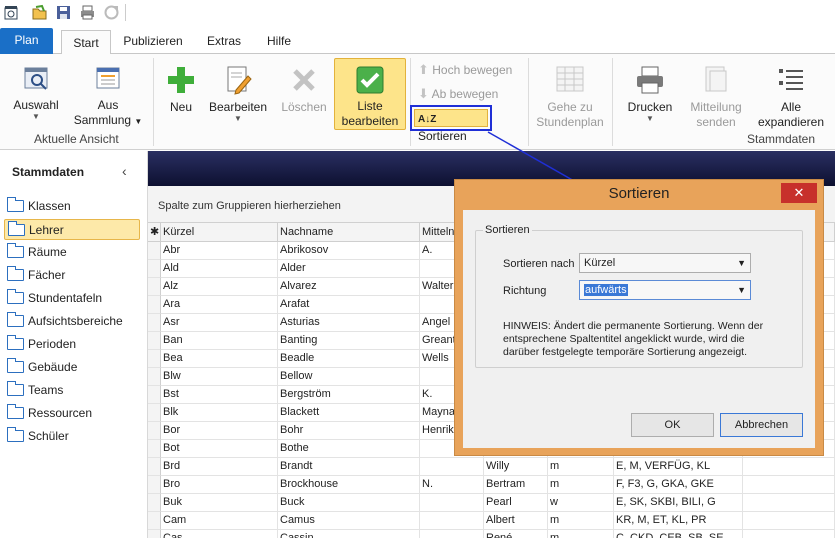  I want to click on table-cell: Abr, so click(219, 251).